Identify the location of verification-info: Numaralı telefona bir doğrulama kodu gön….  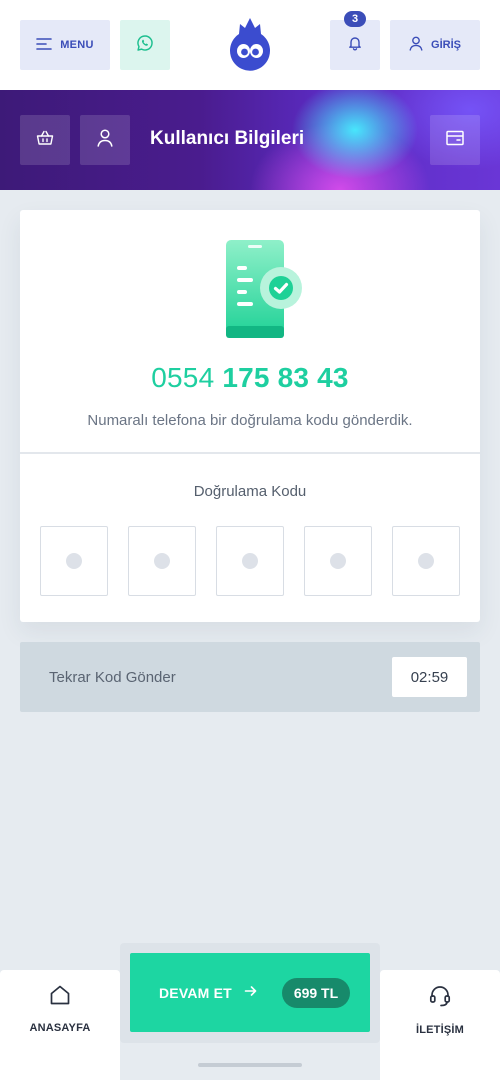
(250, 420).